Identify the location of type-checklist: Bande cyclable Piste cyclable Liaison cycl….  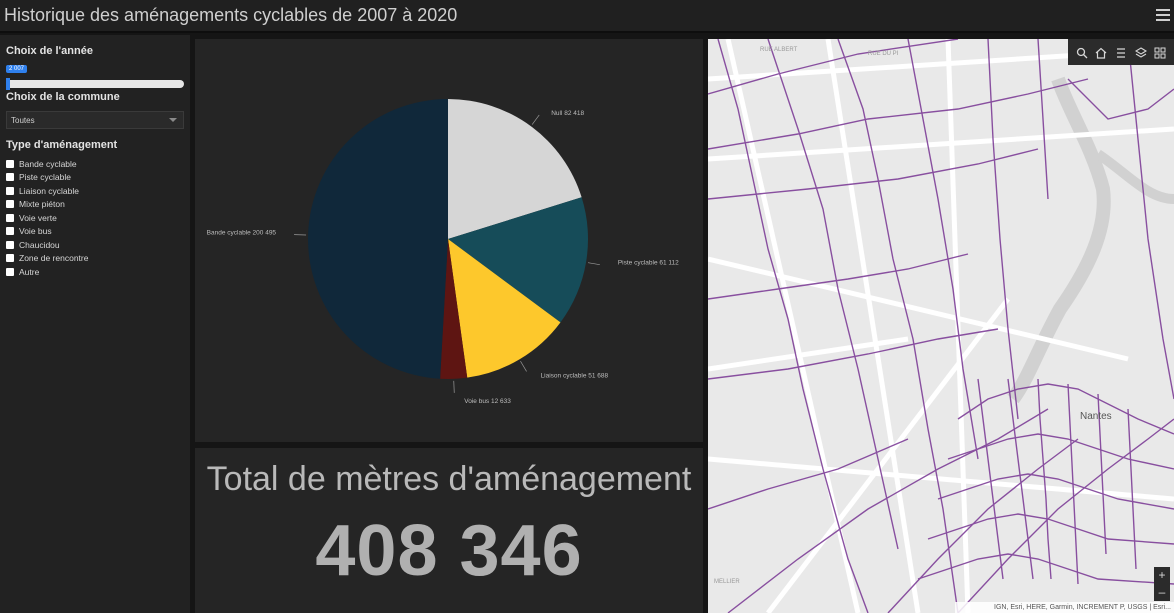
(95, 218).